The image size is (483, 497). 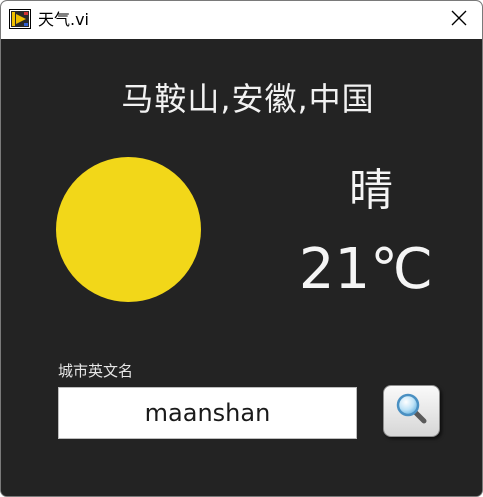 I want to click on labview-vi-icon, so click(x=20, y=19).